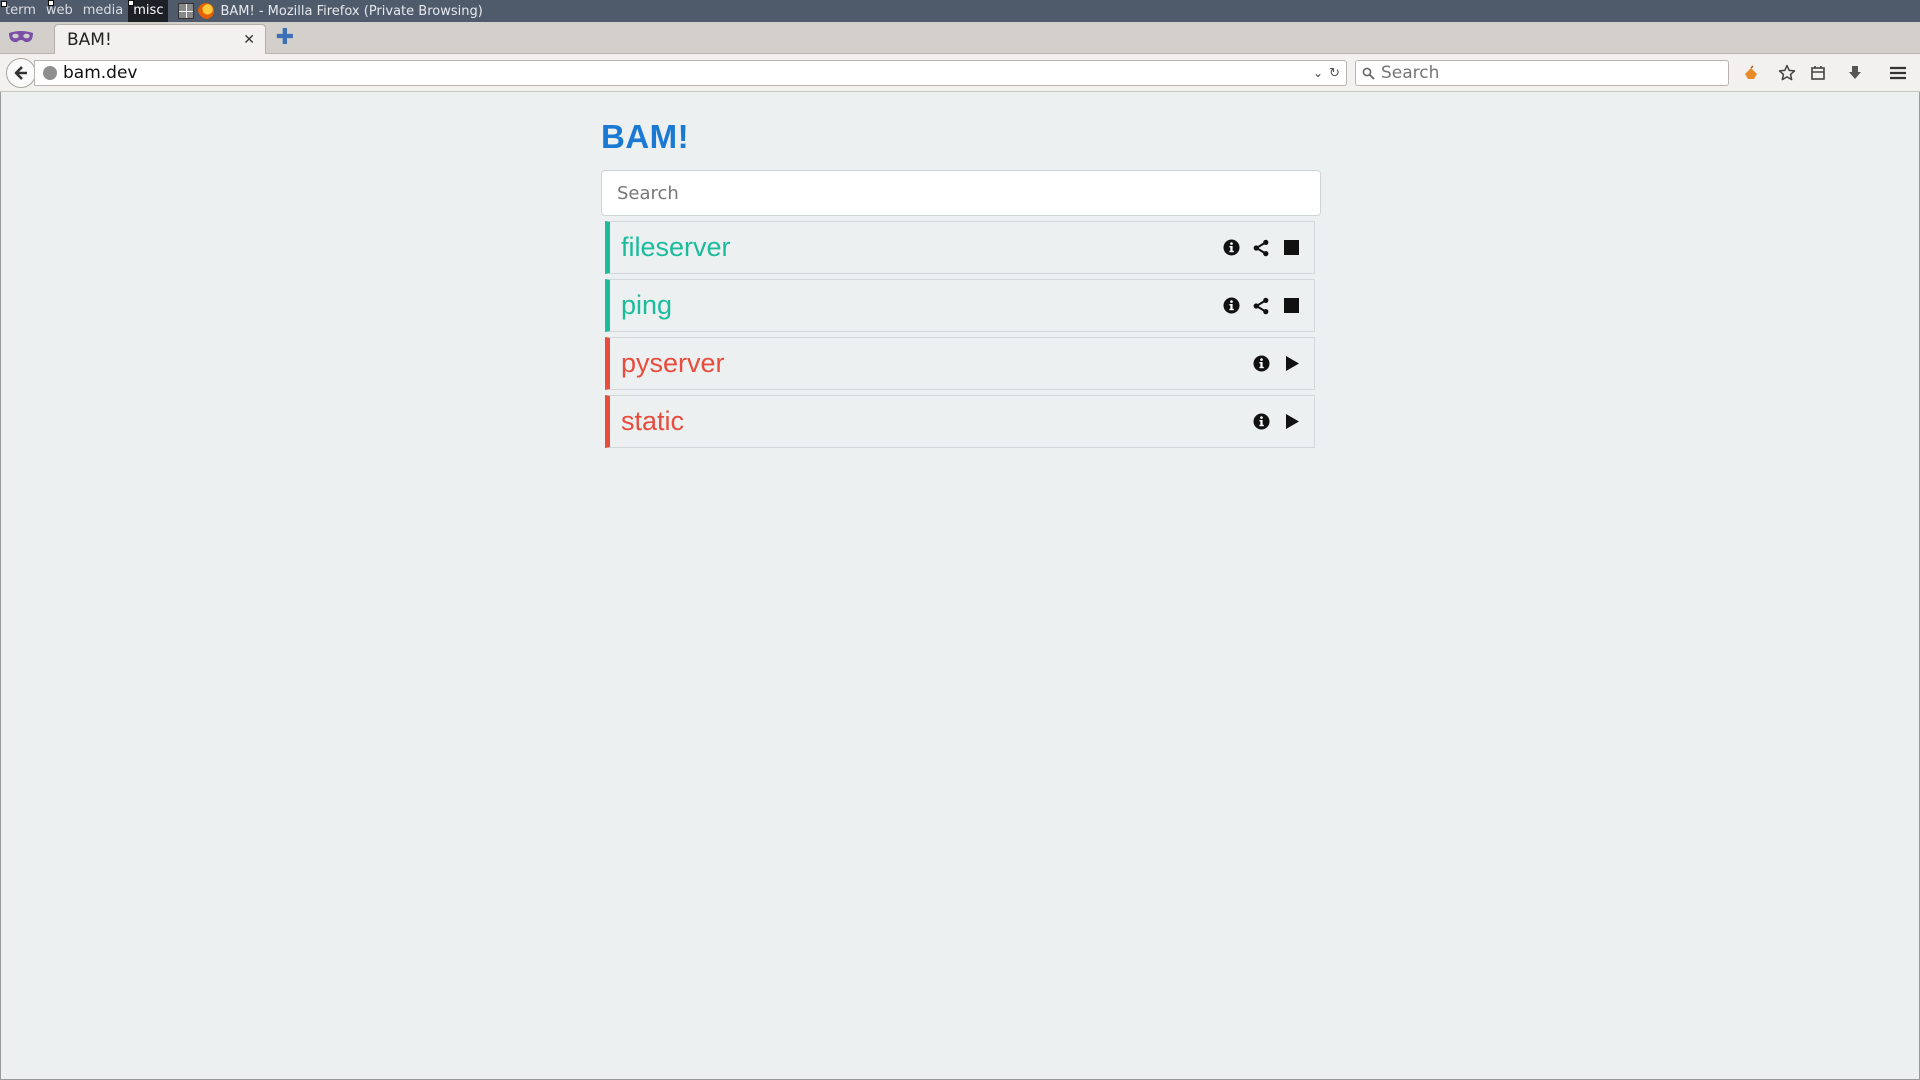  I want to click on private-browsing-mask-icon, so click(21, 37).